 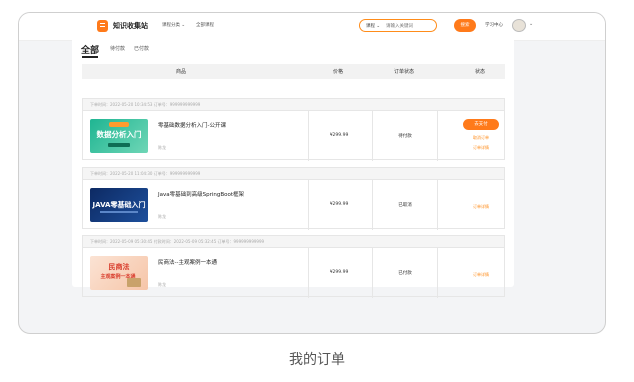 I want to click on search-box: 课程 ⌄, so click(x=398, y=25).